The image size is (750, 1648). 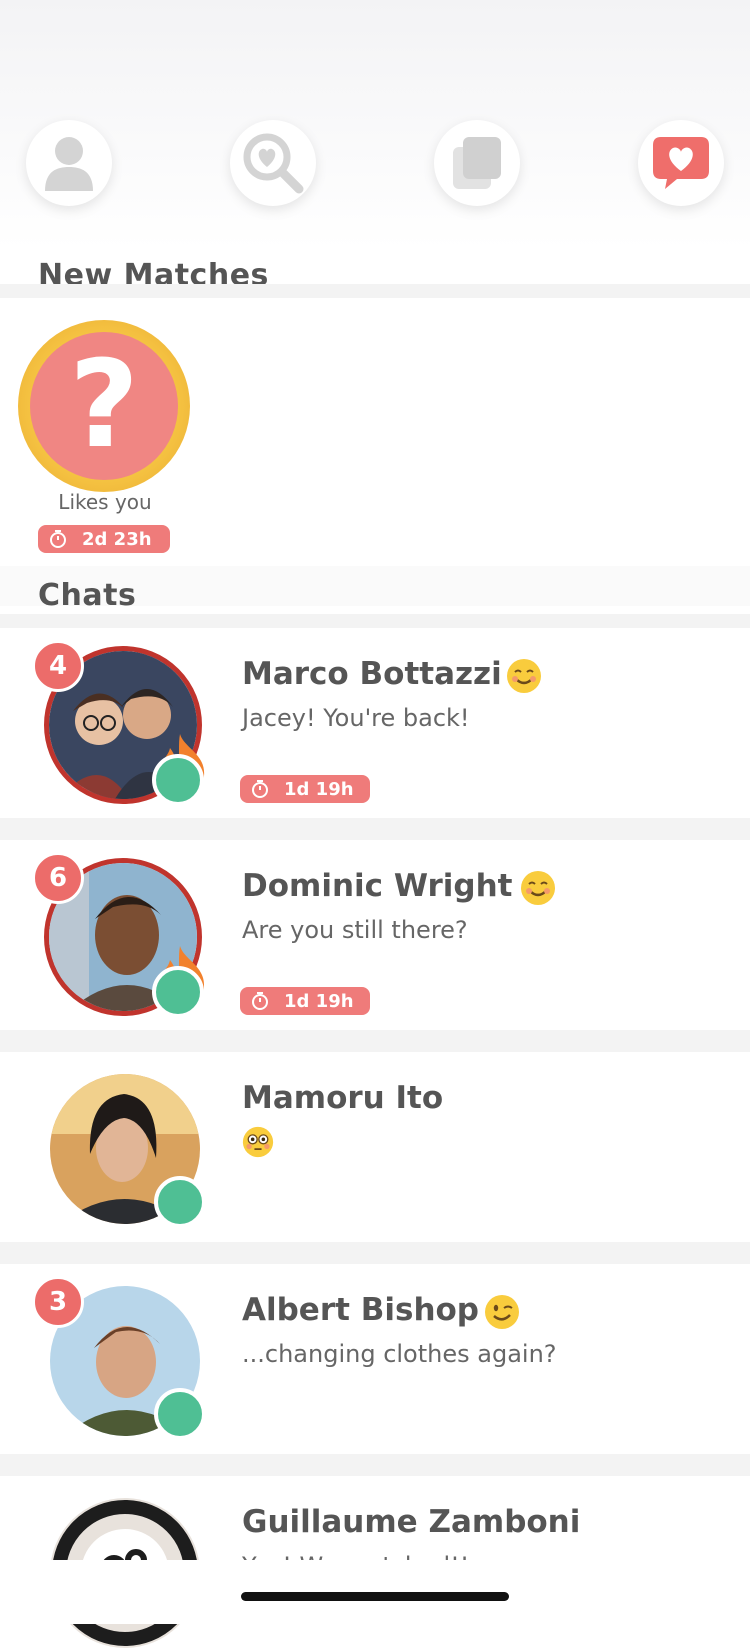 I want to click on flushed-face-icon, so click(x=258, y=1142).